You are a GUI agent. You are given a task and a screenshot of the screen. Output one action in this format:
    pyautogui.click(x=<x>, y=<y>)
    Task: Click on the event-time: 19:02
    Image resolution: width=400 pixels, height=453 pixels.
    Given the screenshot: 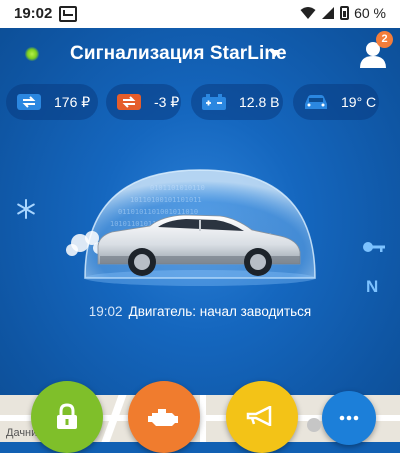 What is the action you would take?
    pyautogui.click(x=105, y=311)
    